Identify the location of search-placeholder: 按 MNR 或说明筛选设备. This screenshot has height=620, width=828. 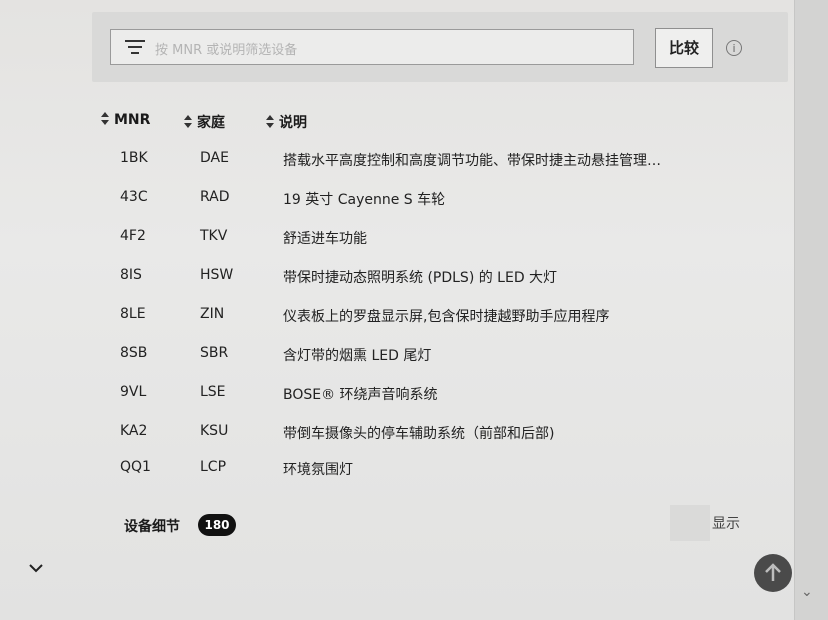
(226, 50).